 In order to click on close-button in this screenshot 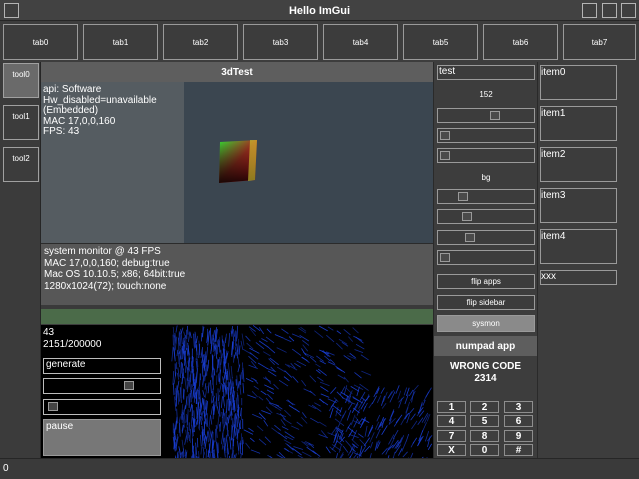, I will do `click(628, 10)`.